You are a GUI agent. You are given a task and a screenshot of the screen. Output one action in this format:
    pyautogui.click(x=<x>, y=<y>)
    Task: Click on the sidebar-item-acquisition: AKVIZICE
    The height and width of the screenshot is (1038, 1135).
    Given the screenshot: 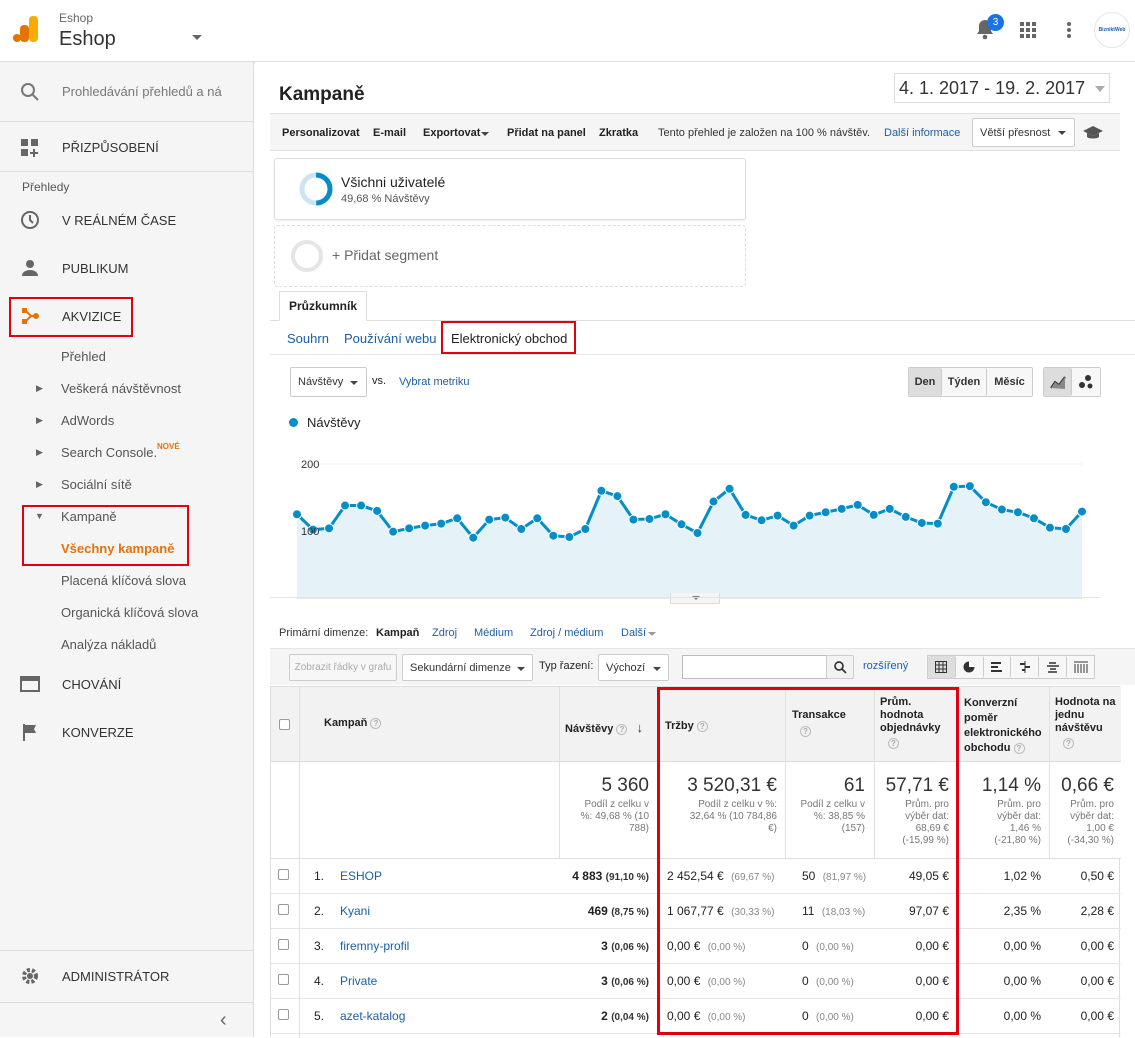 What is the action you would take?
    pyautogui.click(x=126, y=316)
    